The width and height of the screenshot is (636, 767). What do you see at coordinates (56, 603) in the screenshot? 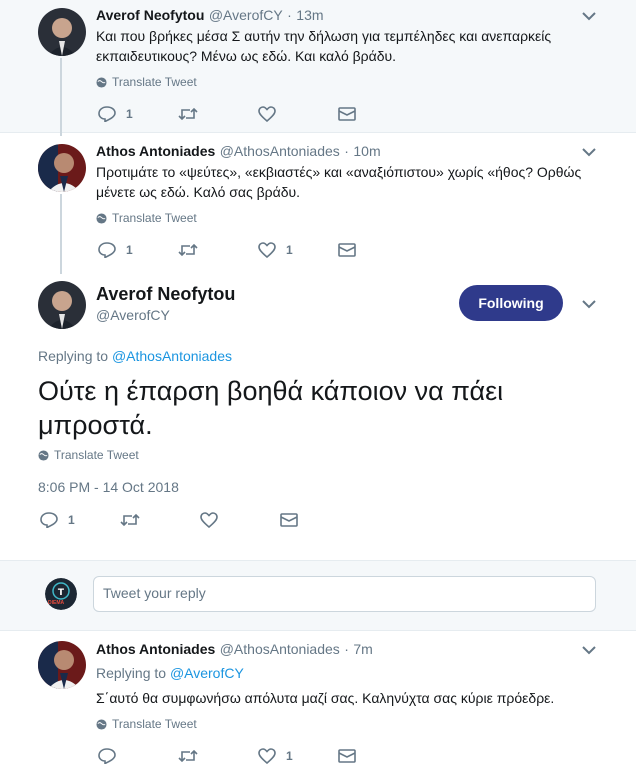
I see `avatar-label: DIEMA` at bounding box center [56, 603].